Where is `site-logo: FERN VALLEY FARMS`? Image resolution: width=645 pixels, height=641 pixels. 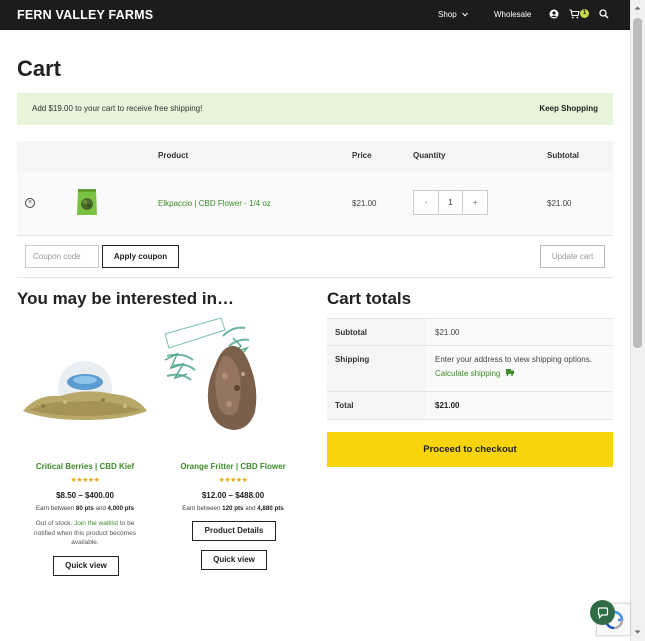 site-logo: FERN VALLEY FARMS is located at coordinates (85, 15).